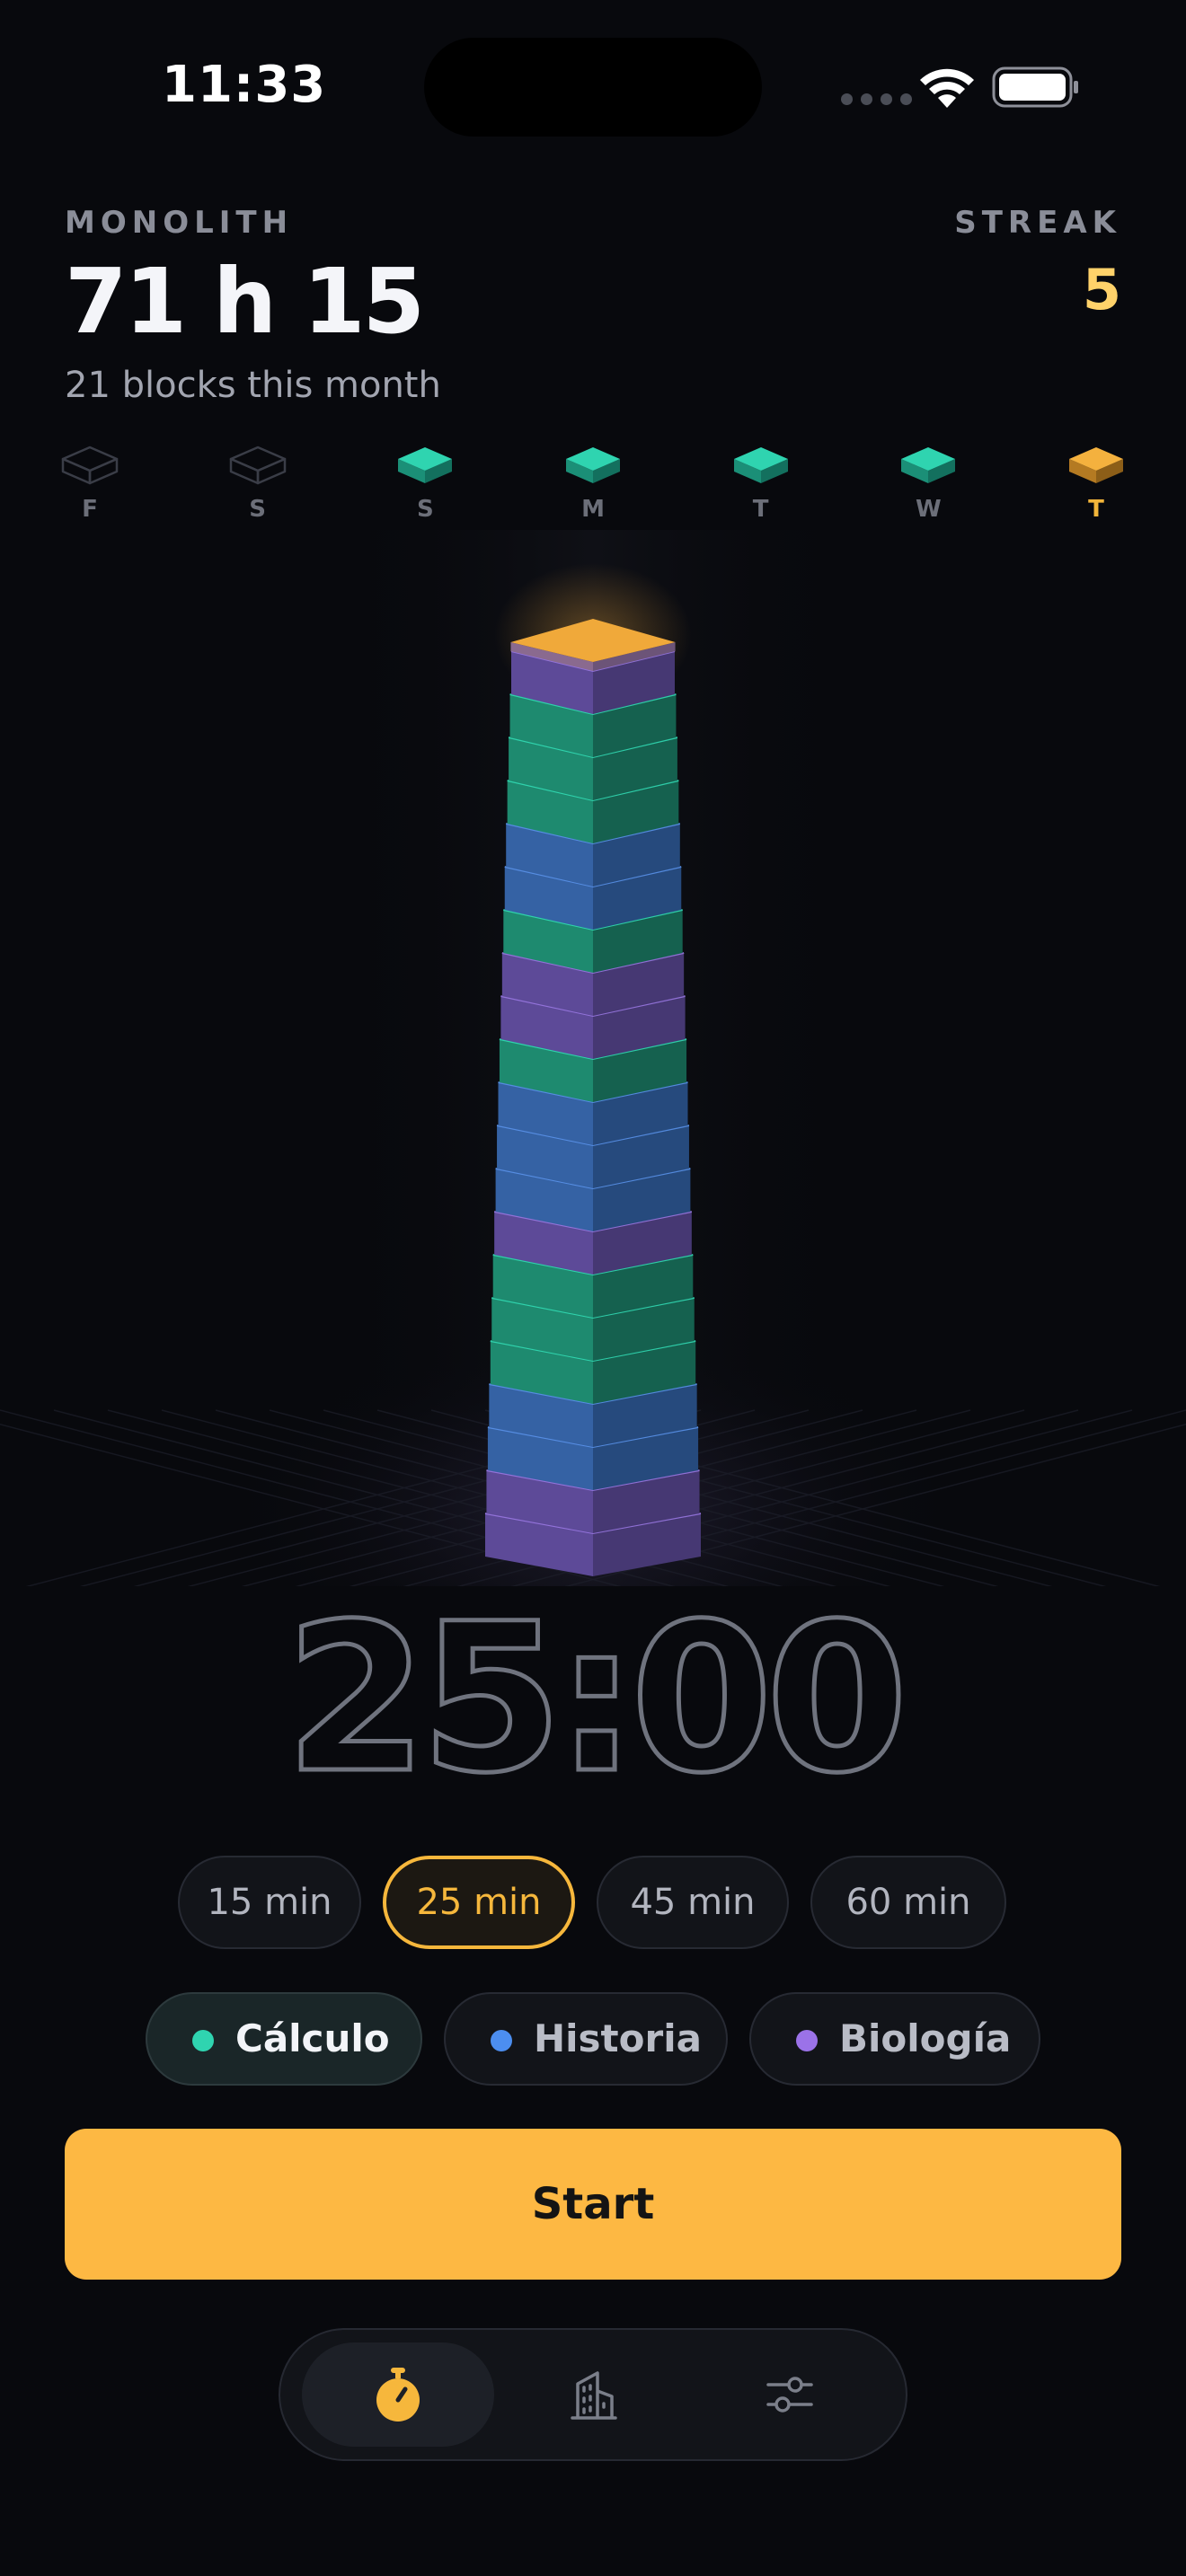  I want to click on day-label: W, so click(928, 509).